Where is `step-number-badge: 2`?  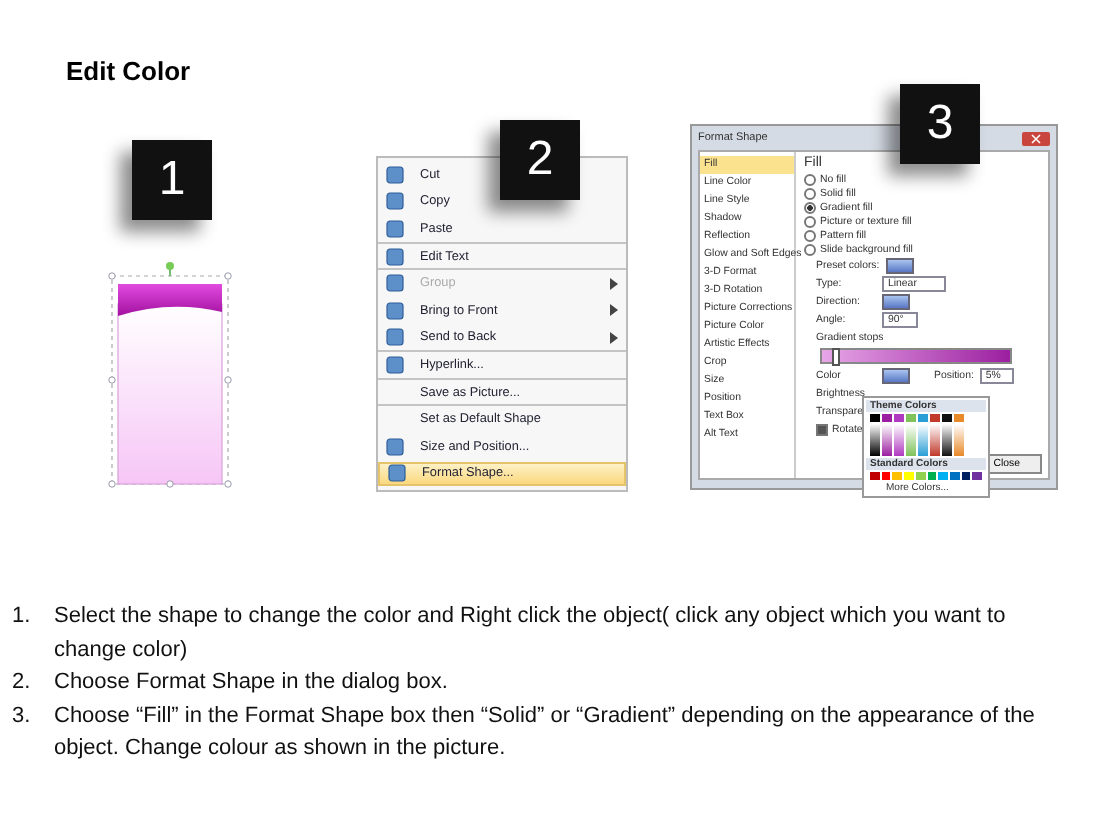
step-number-badge: 2 is located at coordinates (540, 160).